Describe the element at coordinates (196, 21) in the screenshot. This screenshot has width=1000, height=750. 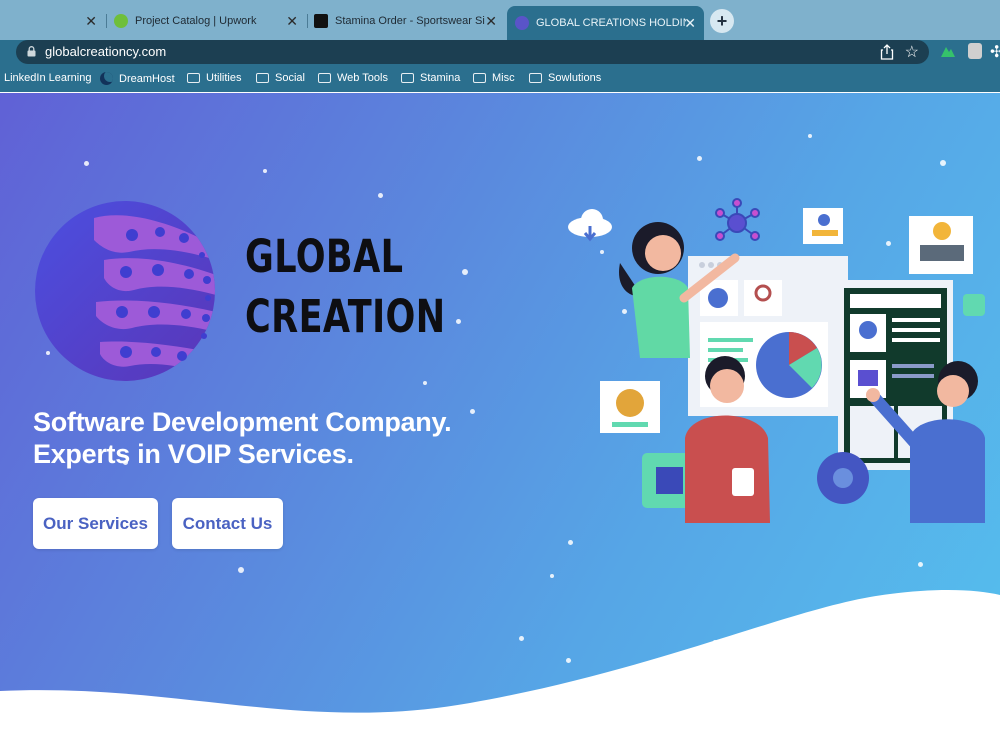
I see `tab-title: Project Catalog | Upwork` at that location.